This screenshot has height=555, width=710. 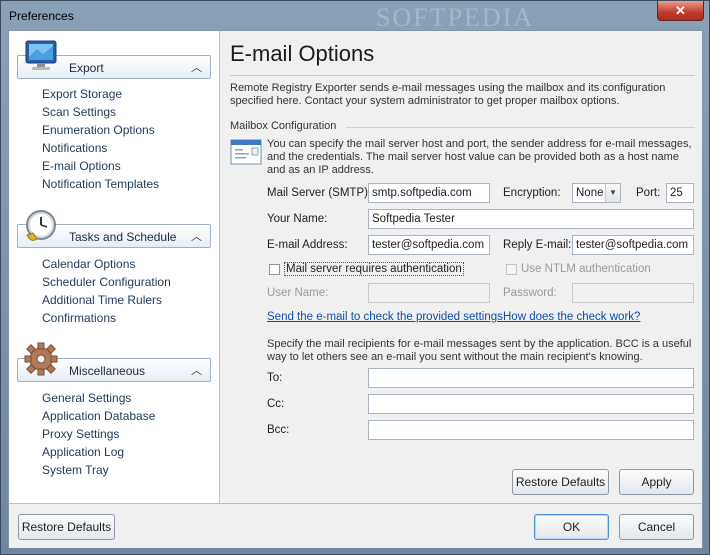 I want to click on page-title: E-mail Options, so click(x=302, y=53).